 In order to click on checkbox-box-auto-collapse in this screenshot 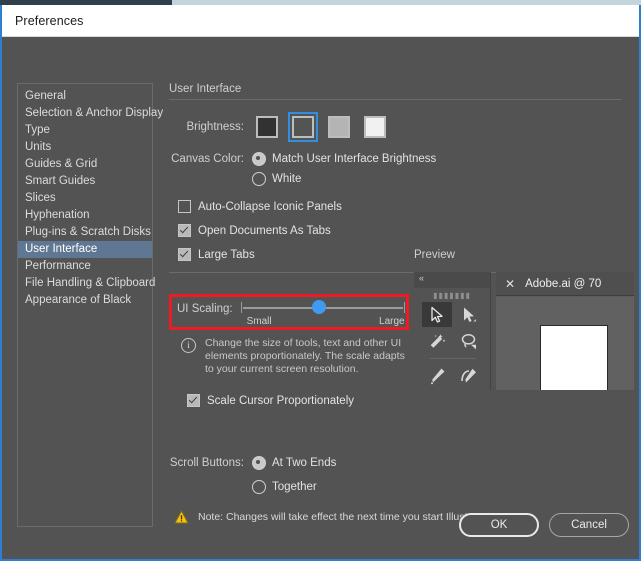, I will do `click(184, 206)`.